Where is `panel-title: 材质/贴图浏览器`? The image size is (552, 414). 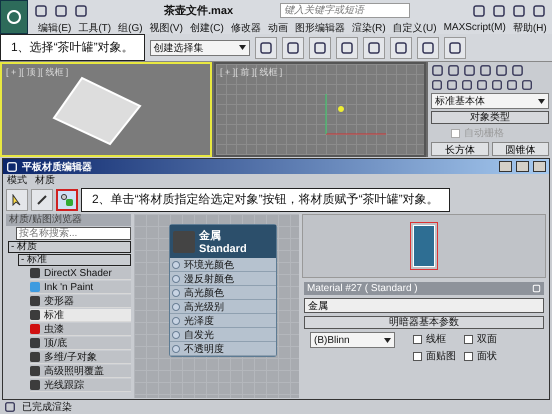 panel-title: 材质/贴图浏览器 is located at coordinates (68, 220).